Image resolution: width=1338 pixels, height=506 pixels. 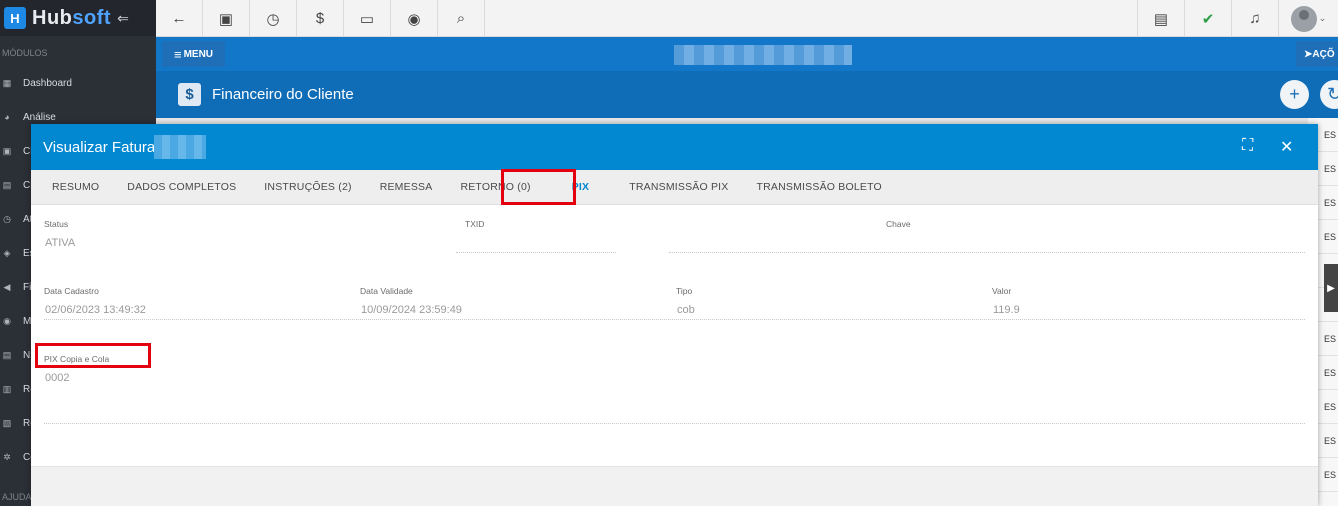 I want to click on back-arrow-icon: ←, so click(x=179, y=18).